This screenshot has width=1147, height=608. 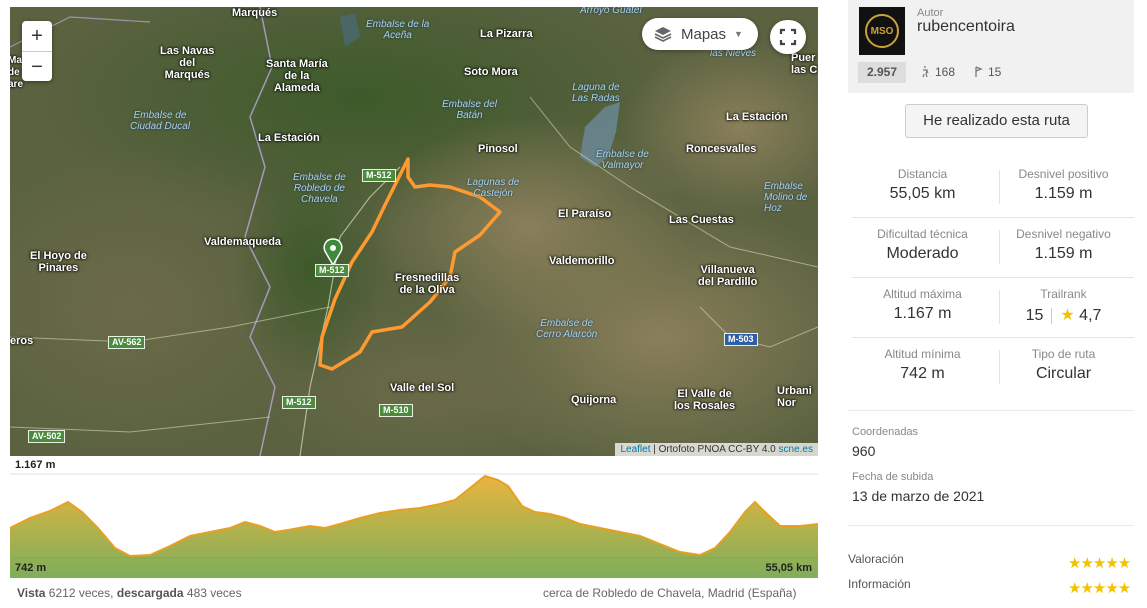 What do you see at coordinates (422, 388) in the screenshot?
I see `place-label: Valle del Sol` at bounding box center [422, 388].